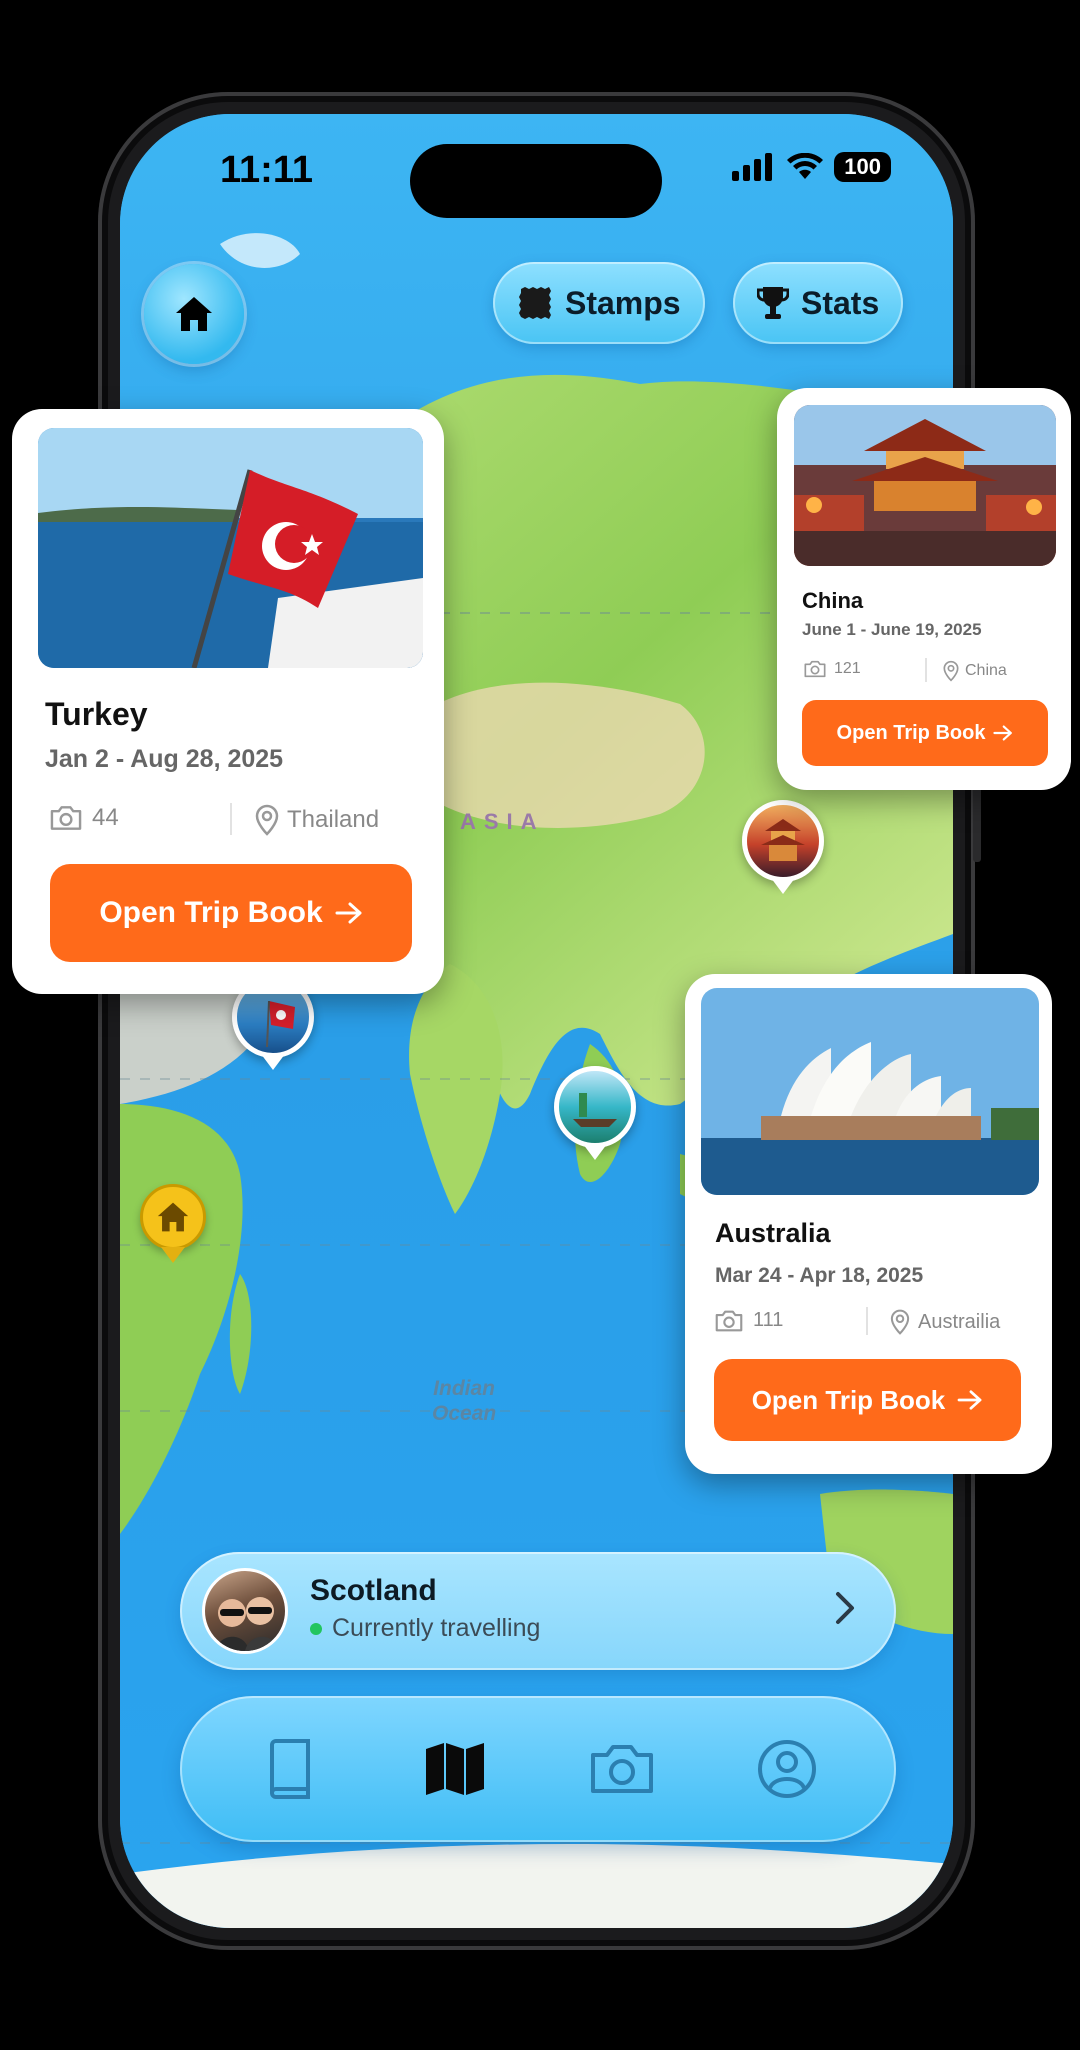  I want to click on trip-location: Austrailia, so click(945, 1322).